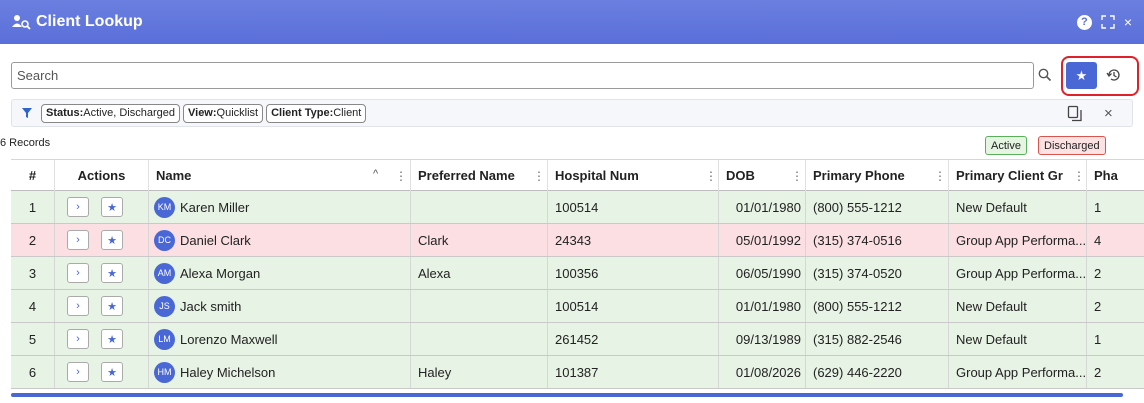 The width and height of the screenshot is (1144, 403). What do you see at coordinates (316, 113) in the screenshot?
I see `filter-chip-client-type: Client Type: Client` at bounding box center [316, 113].